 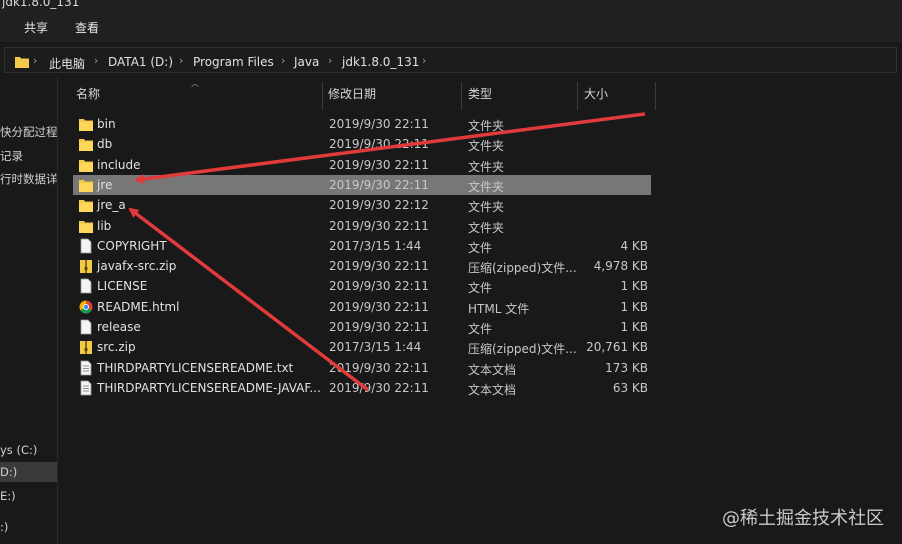 What do you see at coordinates (88, 93) in the screenshot?
I see `column-header-name: 名称` at bounding box center [88, 93].